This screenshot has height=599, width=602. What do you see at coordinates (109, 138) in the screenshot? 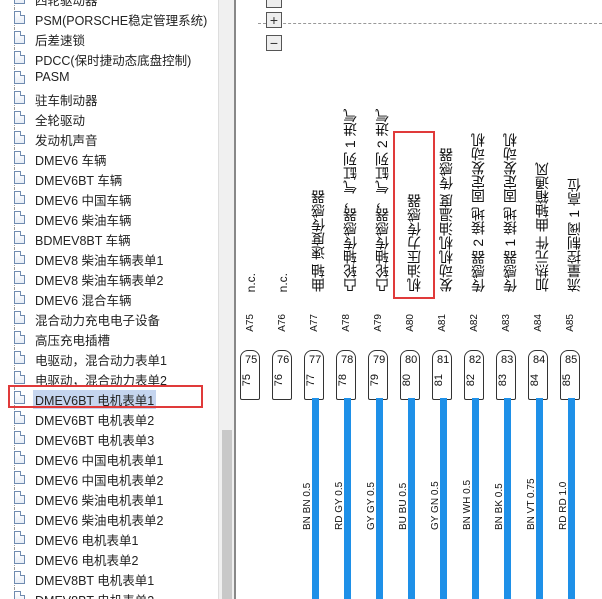
I see `tree-item: 发动机声音` at bounding box center [109, 138].